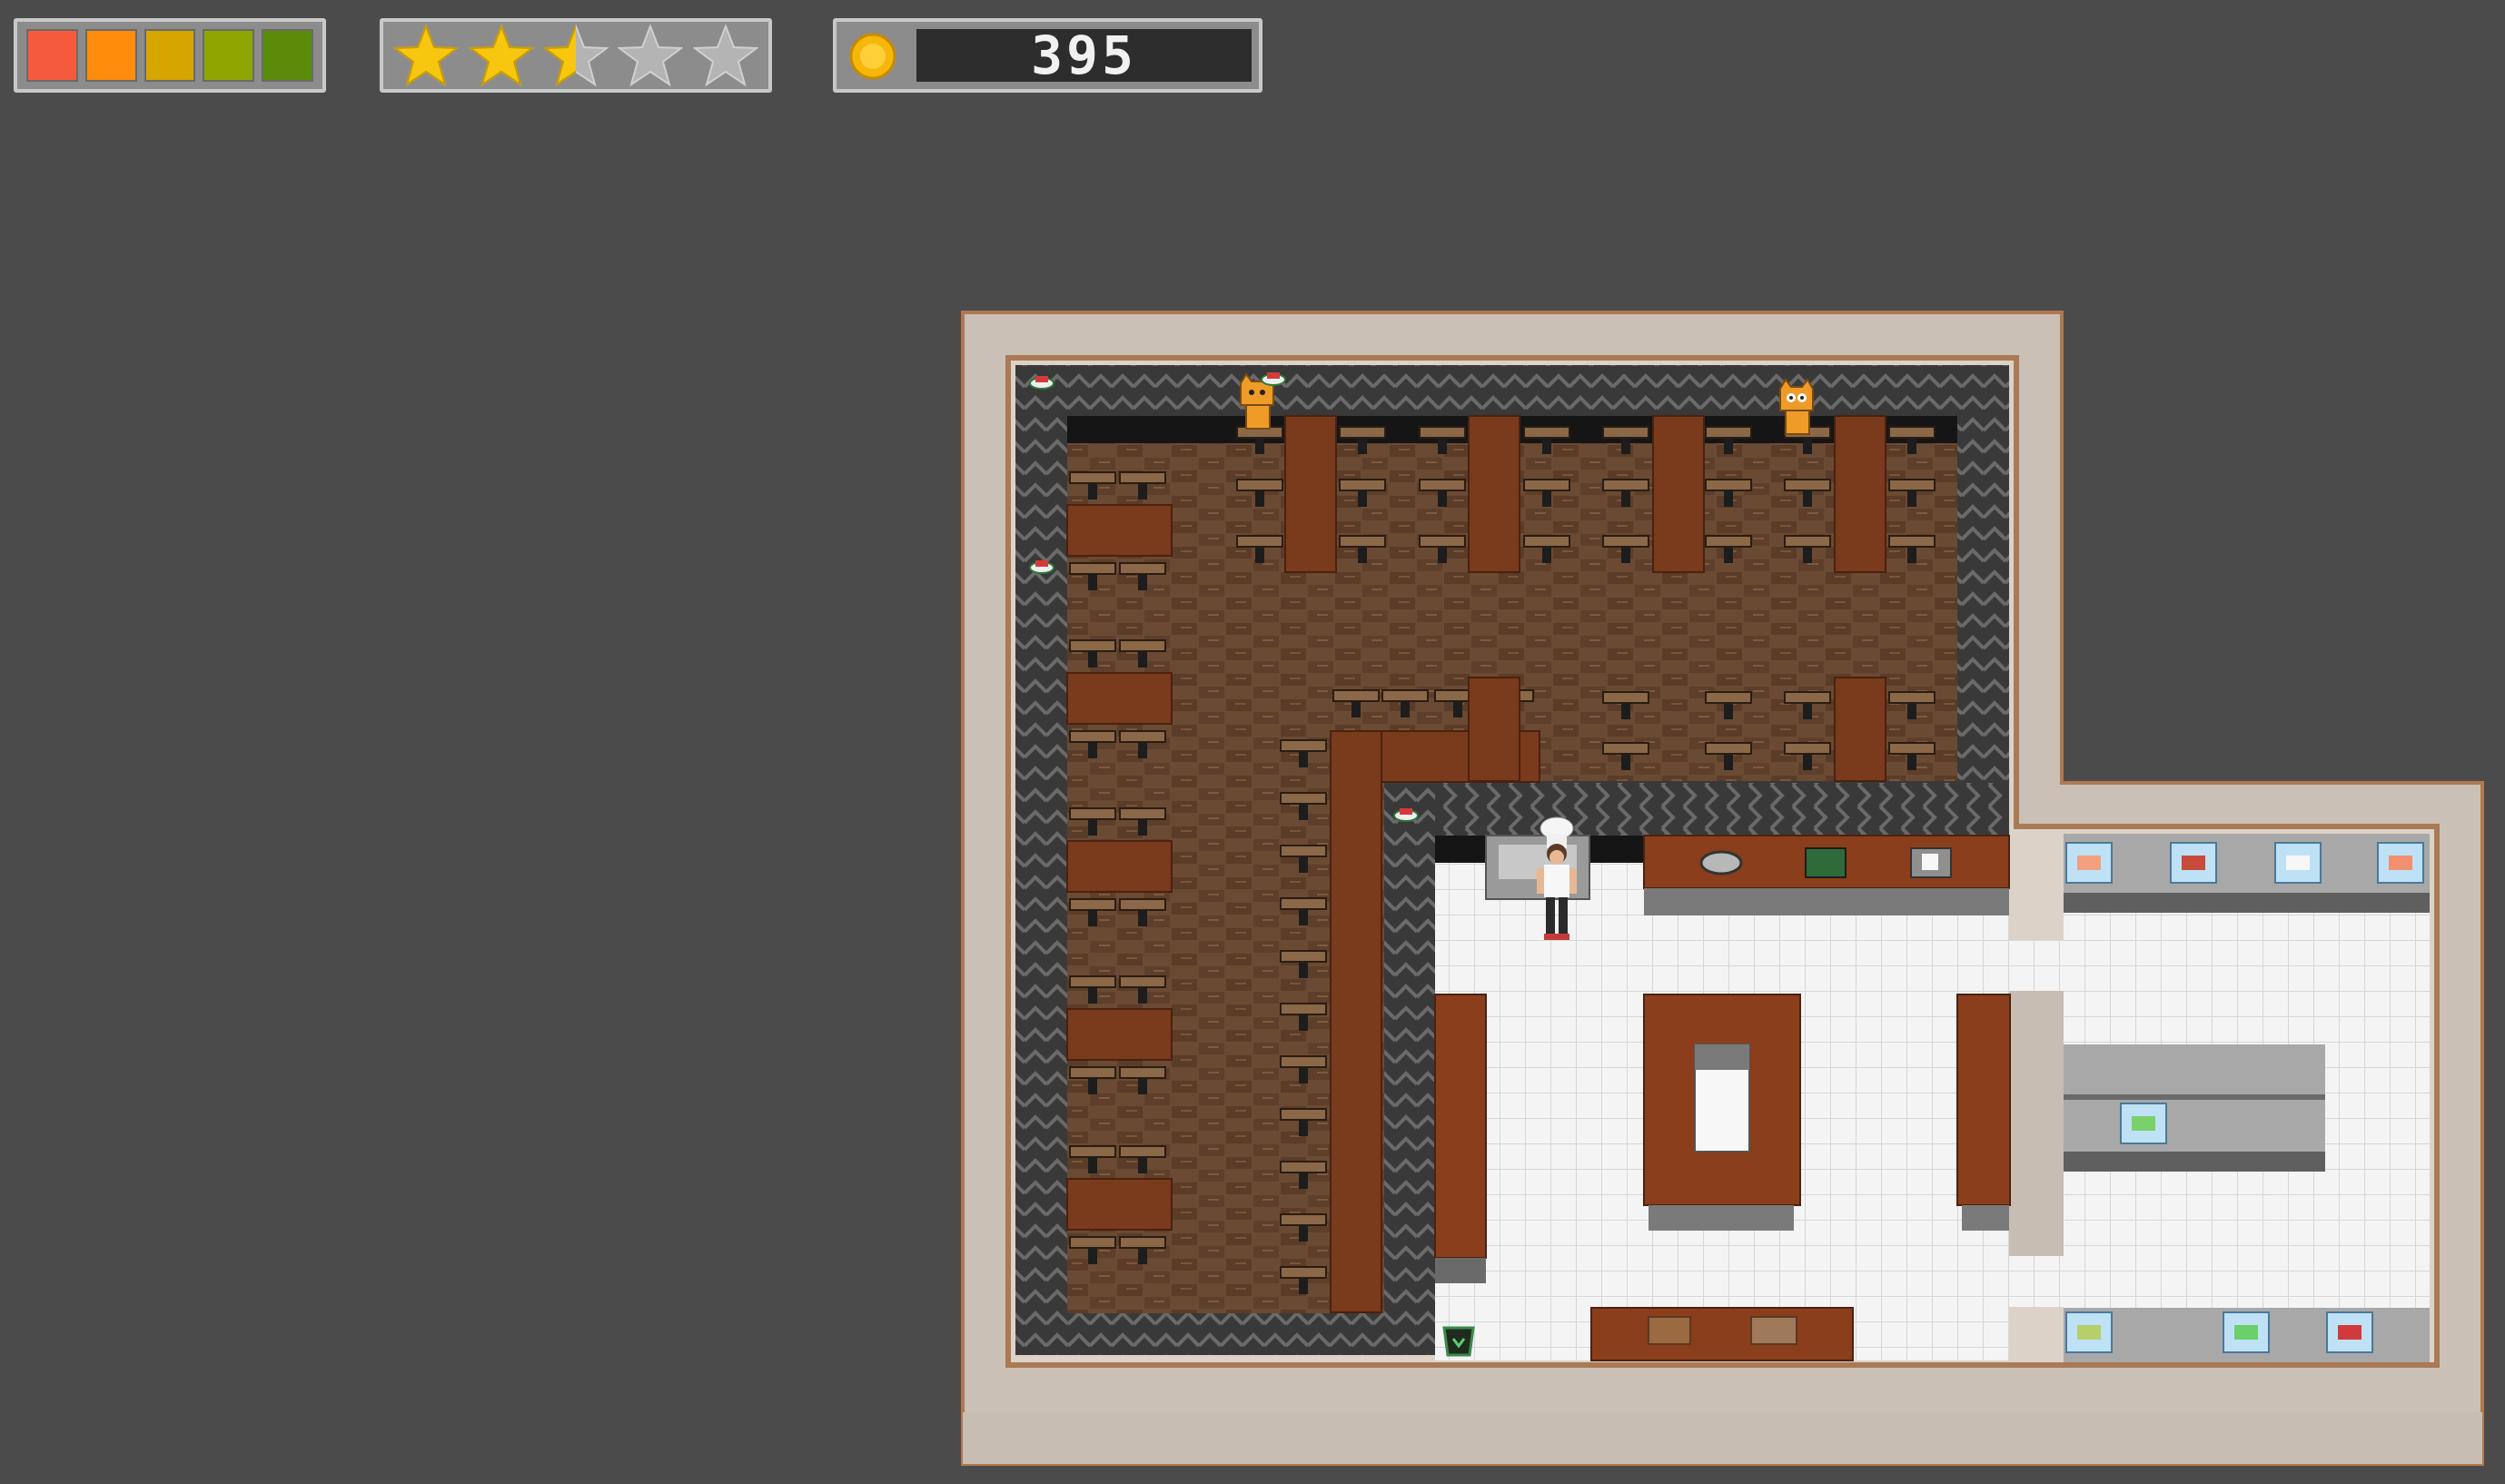  What do you see at coordinates (1721, 863) in the screenshot?
I see `pot-icon` at bounding box center [1721, 863].